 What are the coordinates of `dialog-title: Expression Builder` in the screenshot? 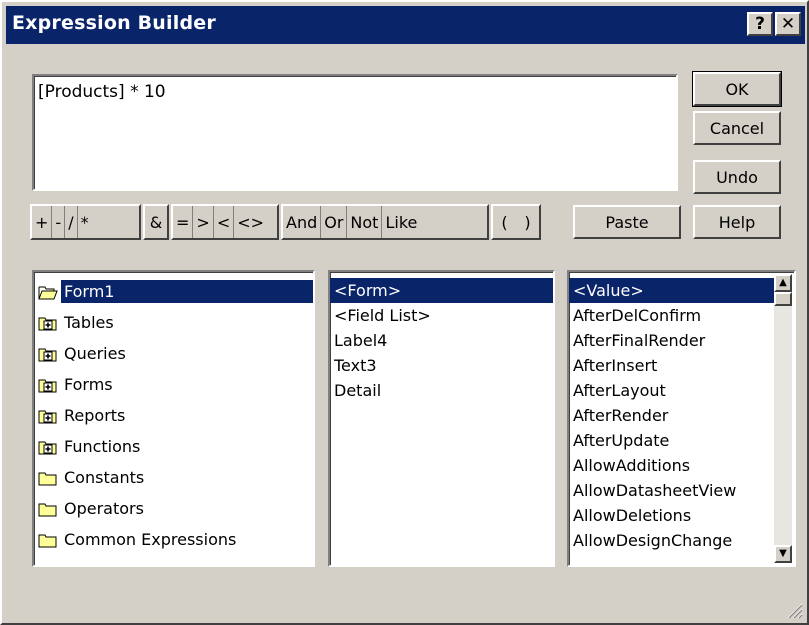 It's located at (114, 23).